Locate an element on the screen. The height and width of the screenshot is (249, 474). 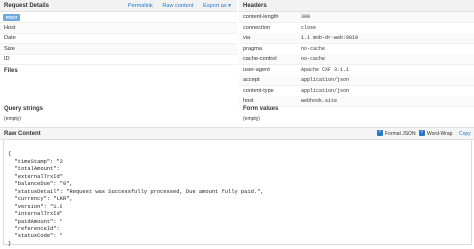
code-line: "totalAmount": is located at coordinates (34, 169).